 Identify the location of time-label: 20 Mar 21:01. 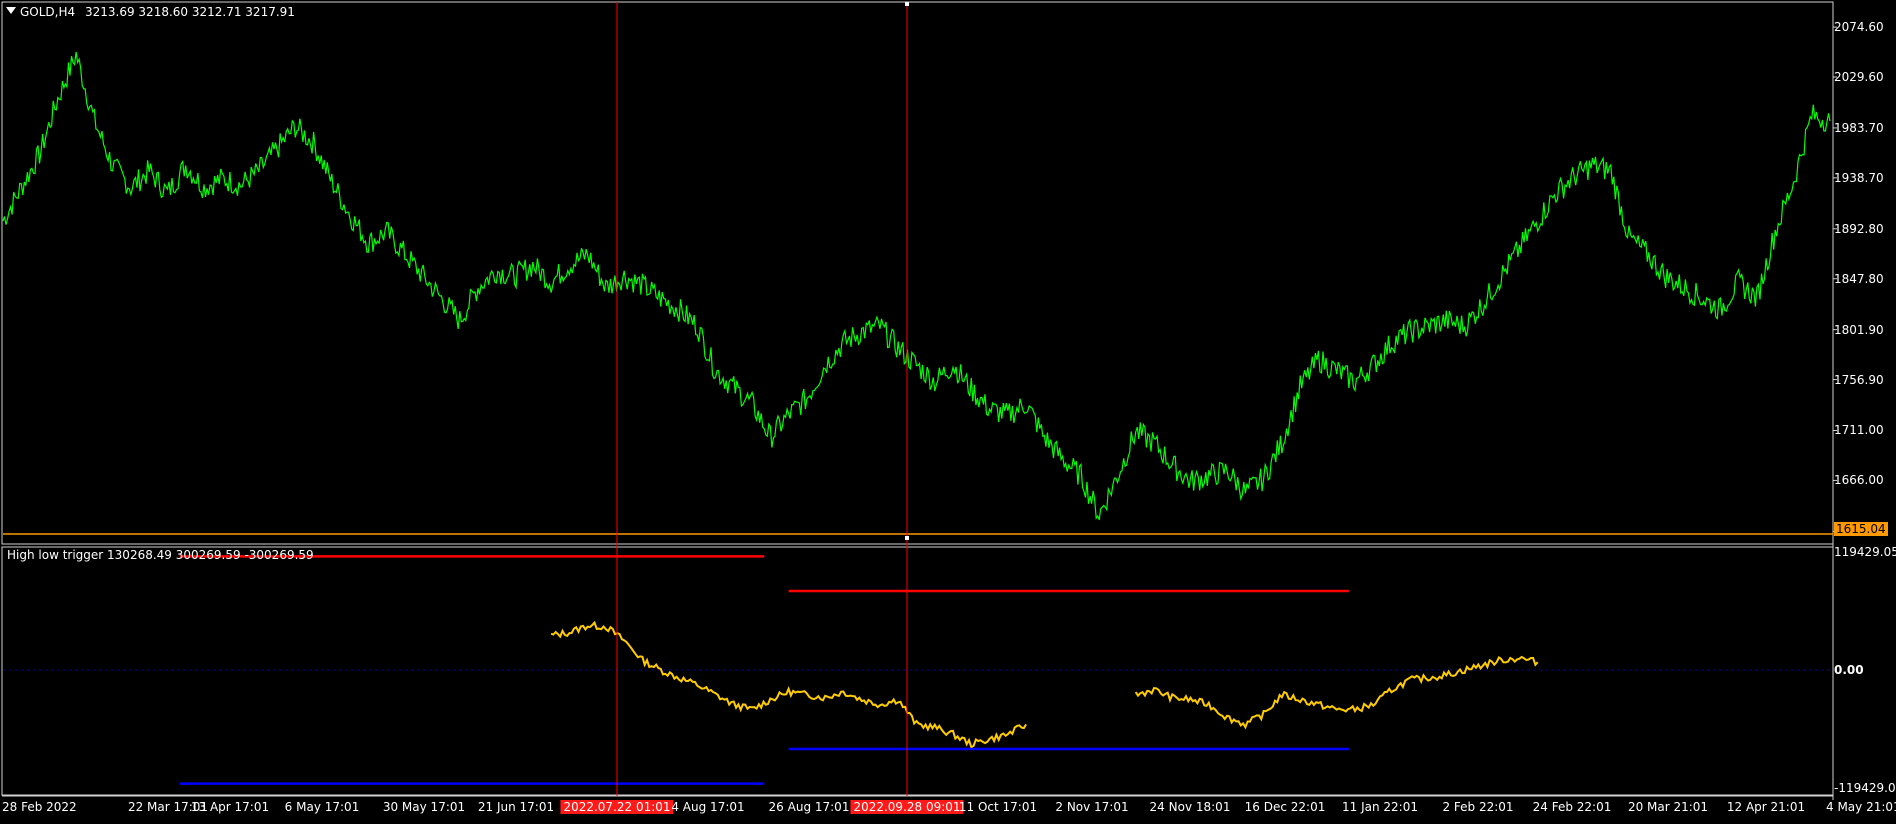
(1668, 807).